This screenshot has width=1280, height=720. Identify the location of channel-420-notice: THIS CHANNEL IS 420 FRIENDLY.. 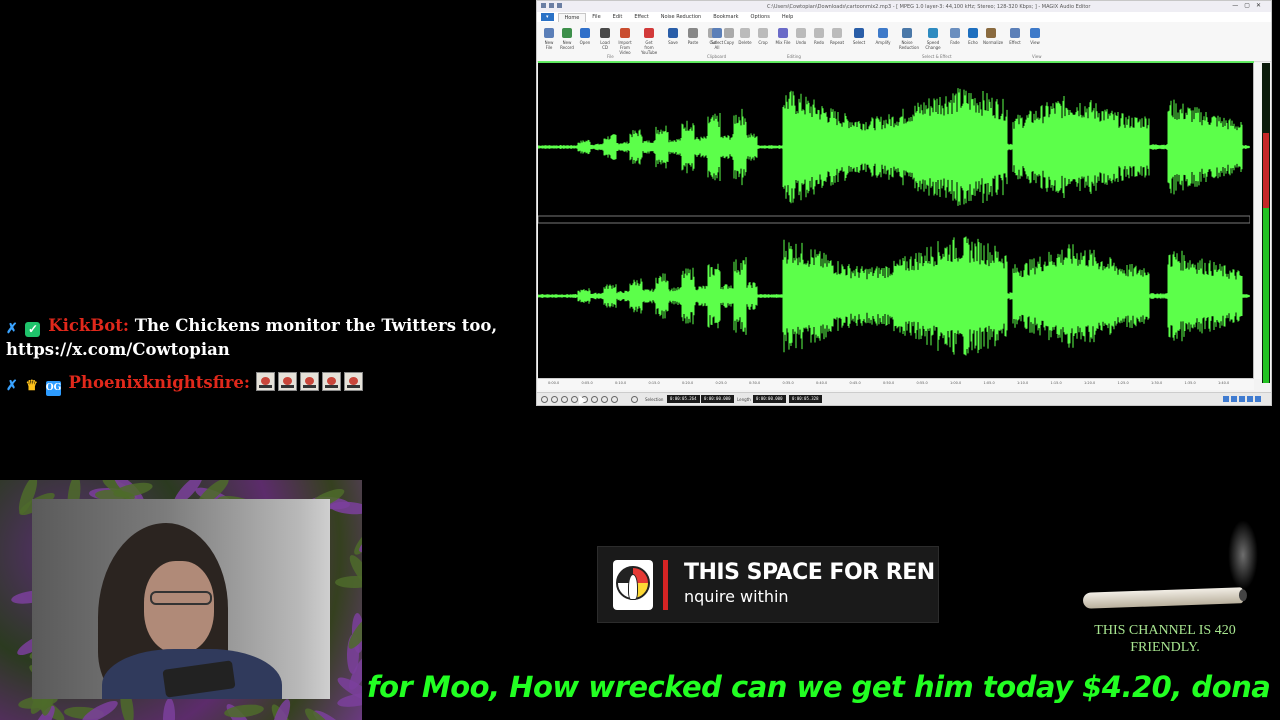
(1165, 639).